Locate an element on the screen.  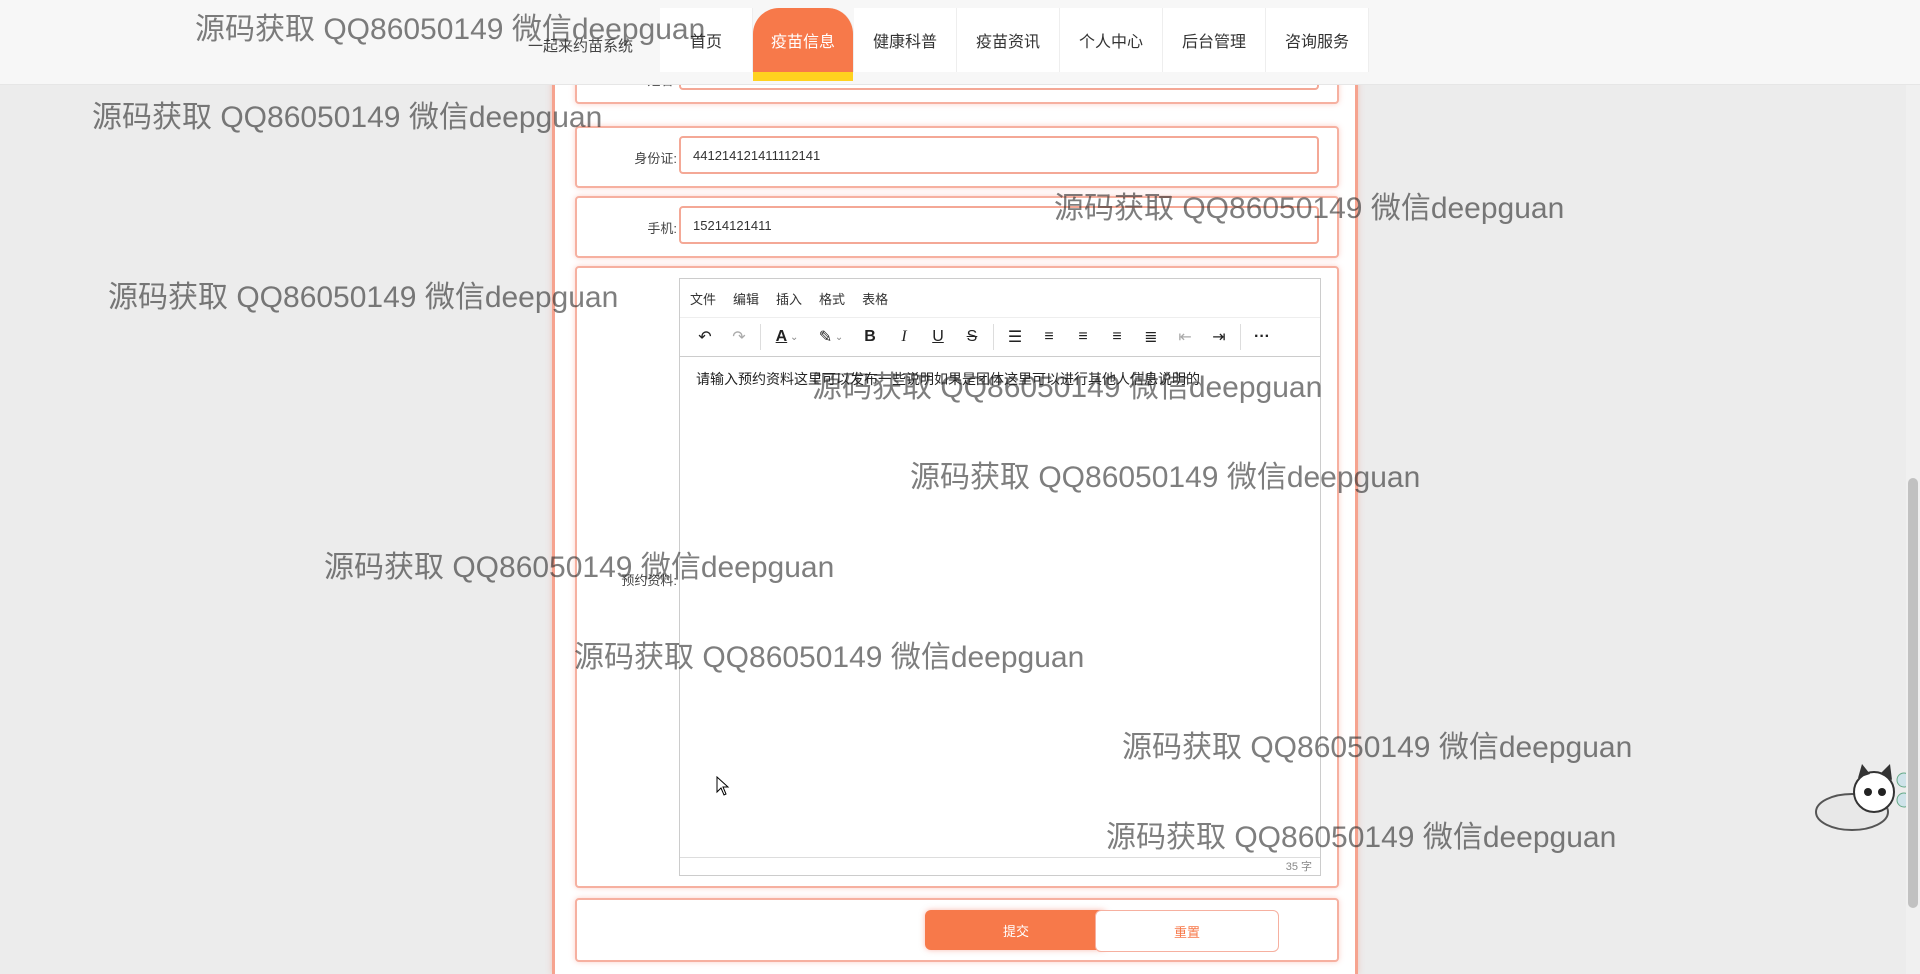
page-scrollbar is located at coordinates (1913, 487).